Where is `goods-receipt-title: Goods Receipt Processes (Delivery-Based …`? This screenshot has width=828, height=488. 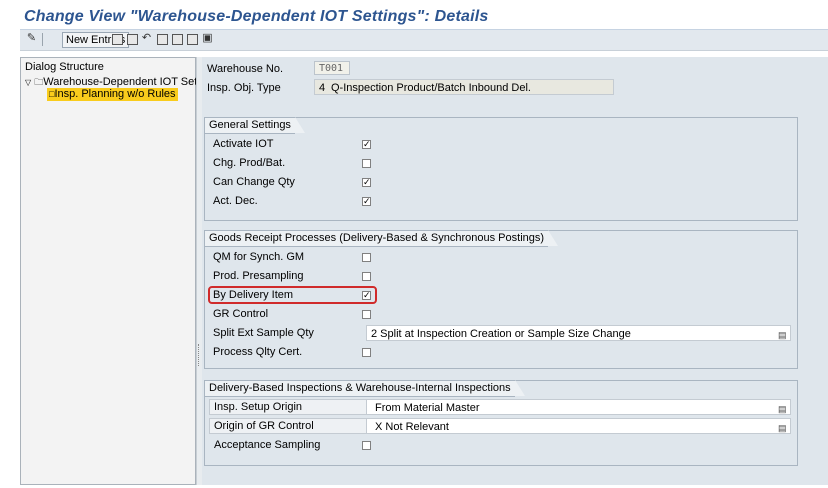
goods-receipt-title: Goods Receipt Processes (Delivery-Based … is located at coordinates (381, 238).